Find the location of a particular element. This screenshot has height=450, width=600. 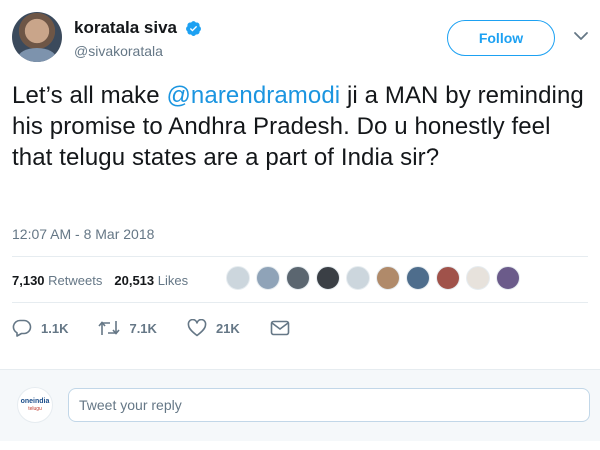

engagement-stats: 7,130 Retweets 20,513 Likes is located at coordinates (106, 280).